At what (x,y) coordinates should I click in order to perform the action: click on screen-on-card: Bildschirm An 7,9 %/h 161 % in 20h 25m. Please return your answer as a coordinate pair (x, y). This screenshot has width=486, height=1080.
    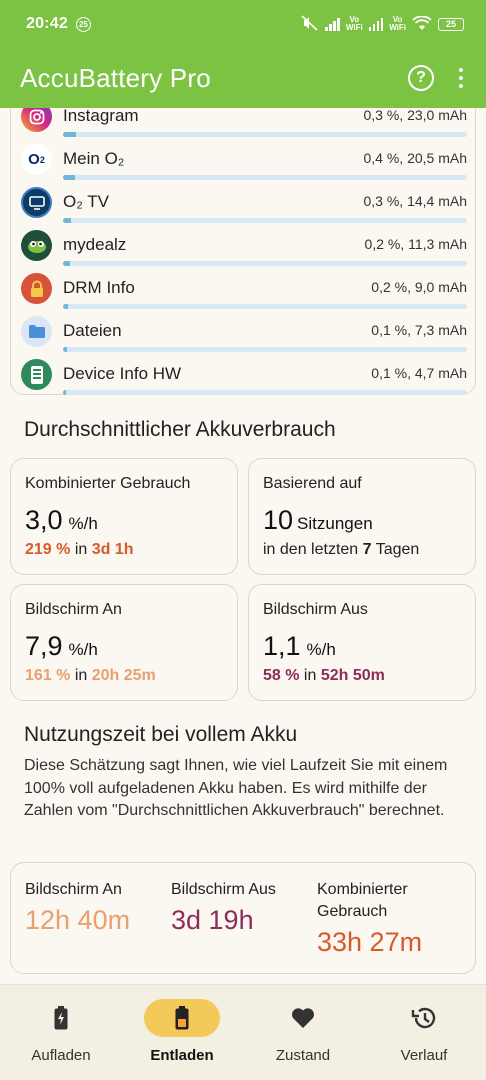
    Looking at the image, I should click on (124, 642).